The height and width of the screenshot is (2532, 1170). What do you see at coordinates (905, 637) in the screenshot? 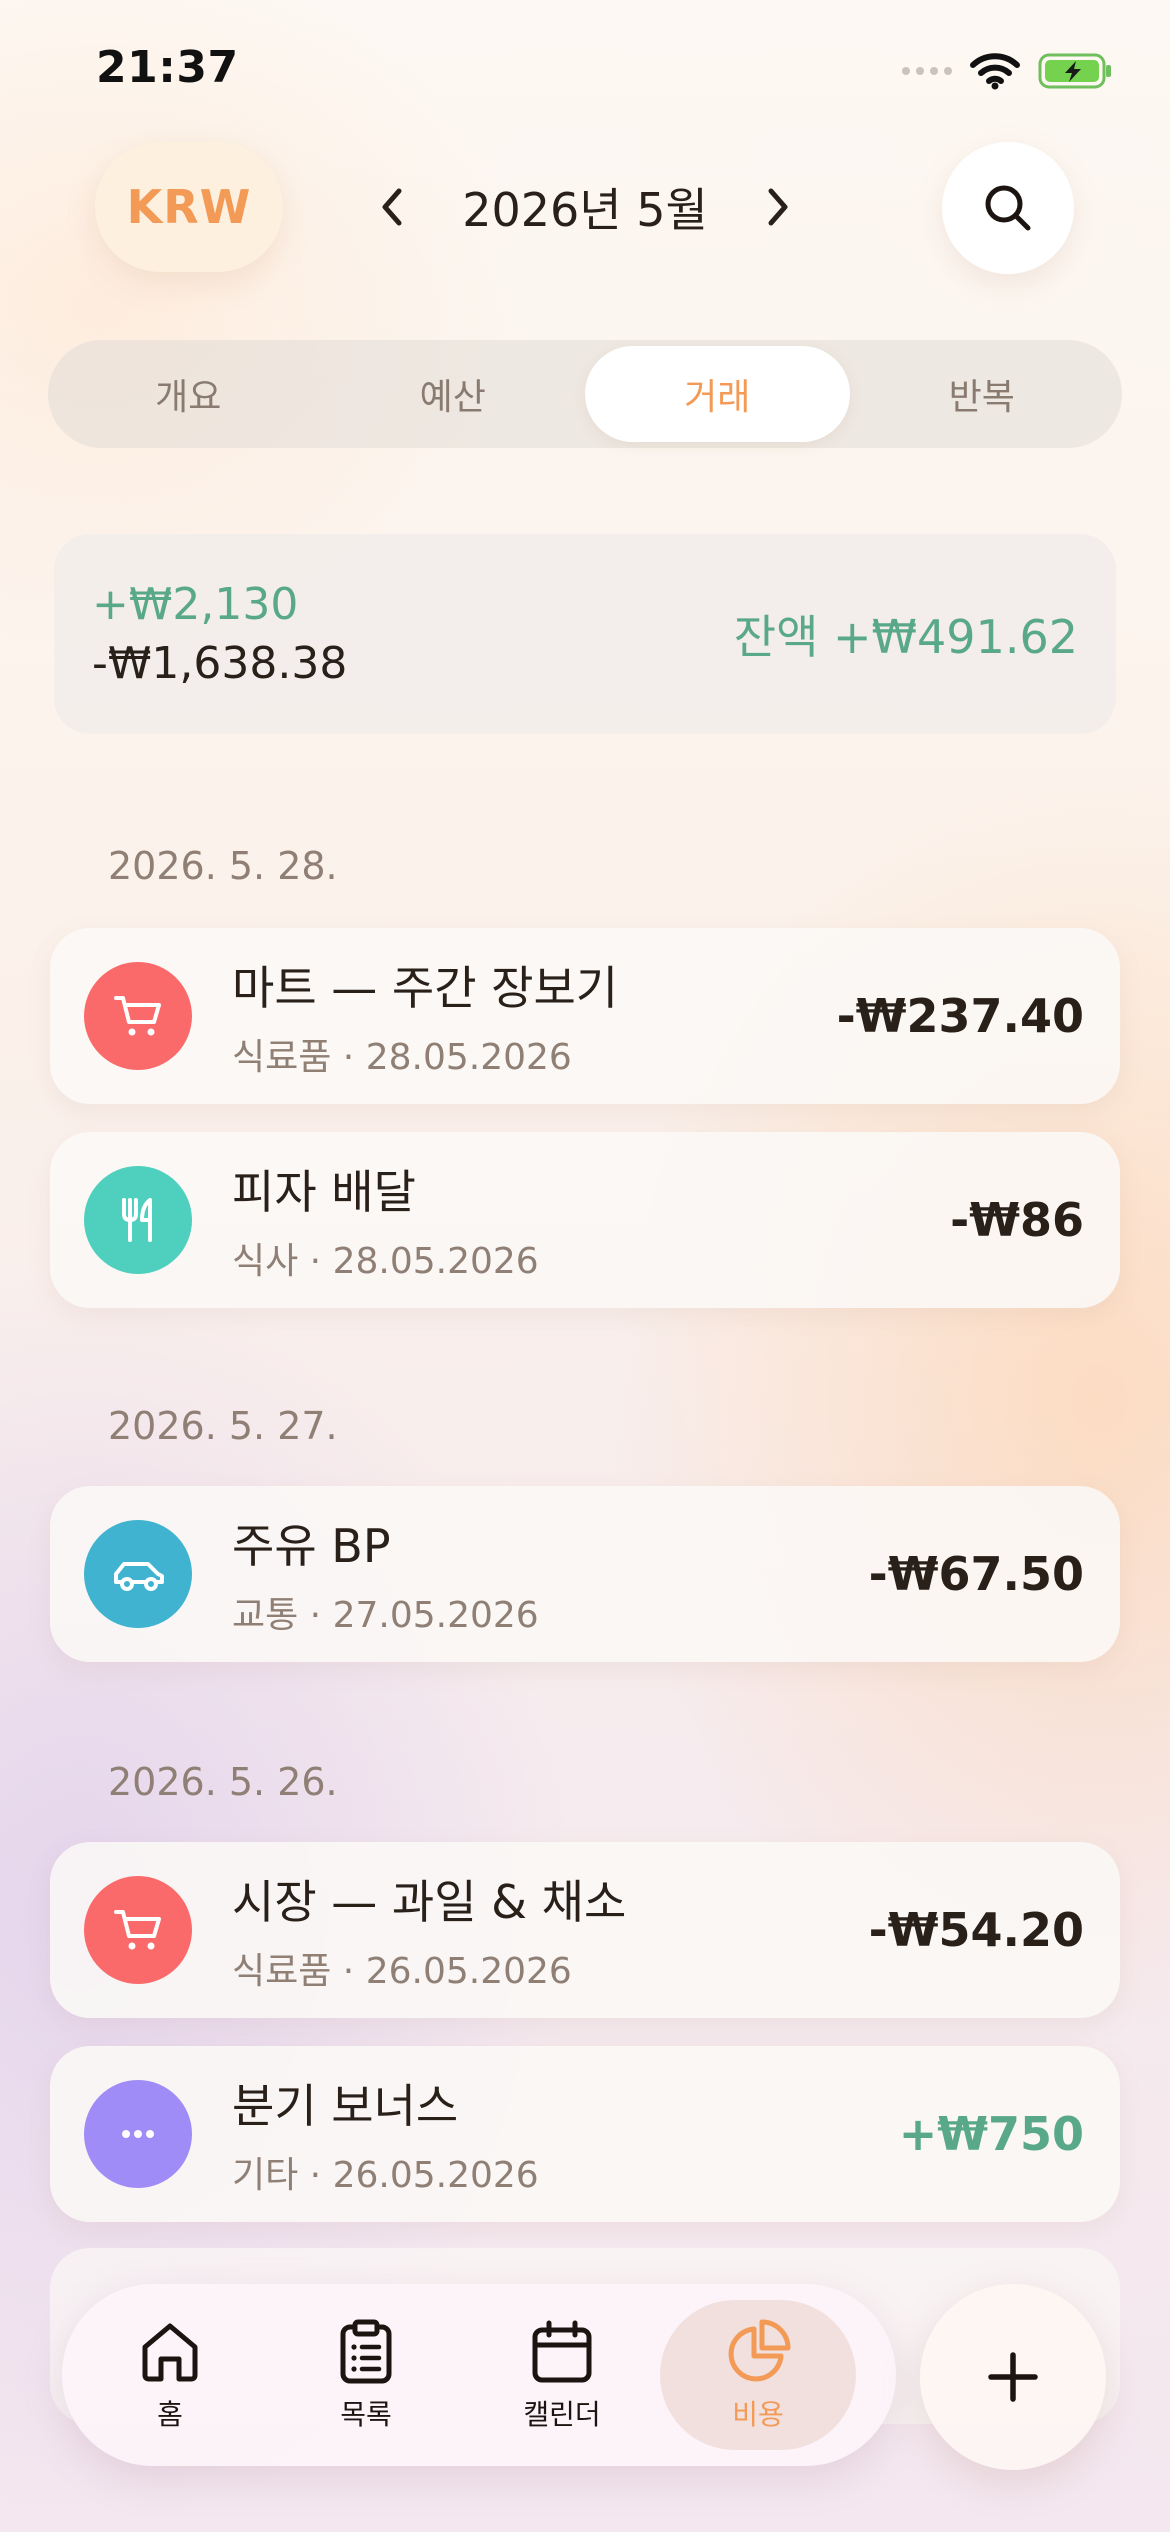
I see `balance-total: 잔액 +₩491.62` at bounding box center [905, 637].